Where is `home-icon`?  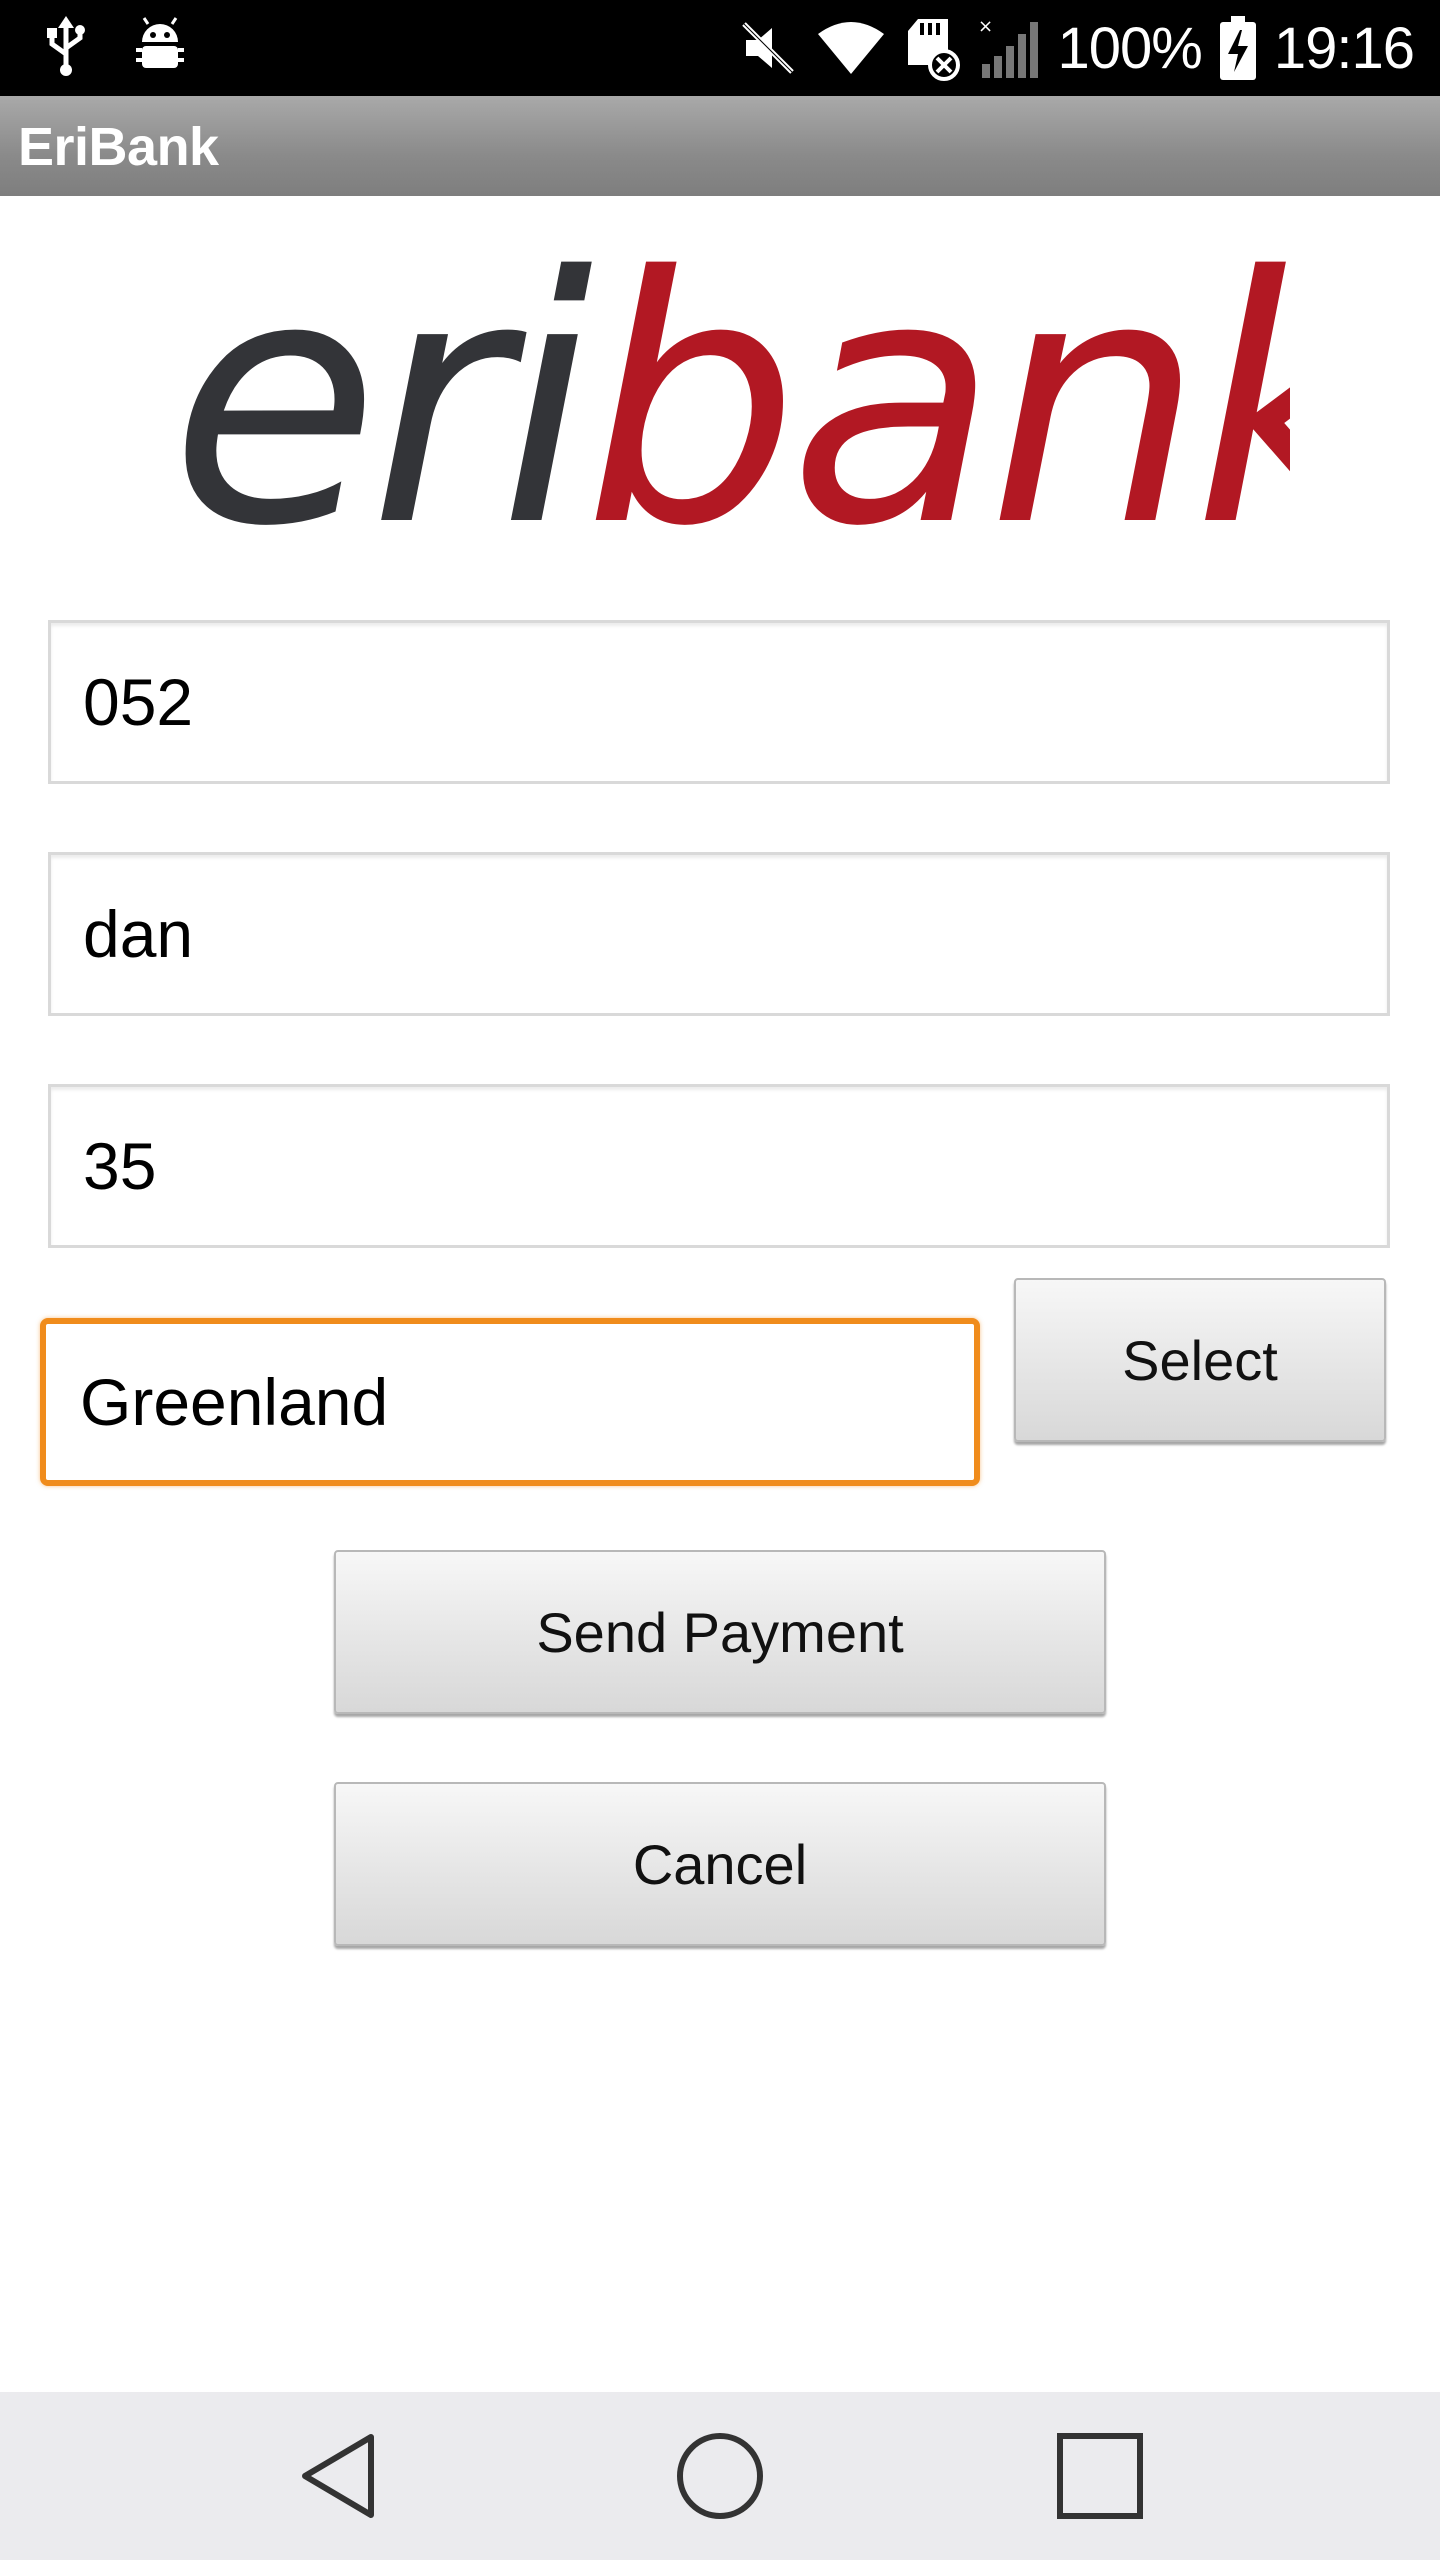
home-icon is located at coordinates (720, 2476).